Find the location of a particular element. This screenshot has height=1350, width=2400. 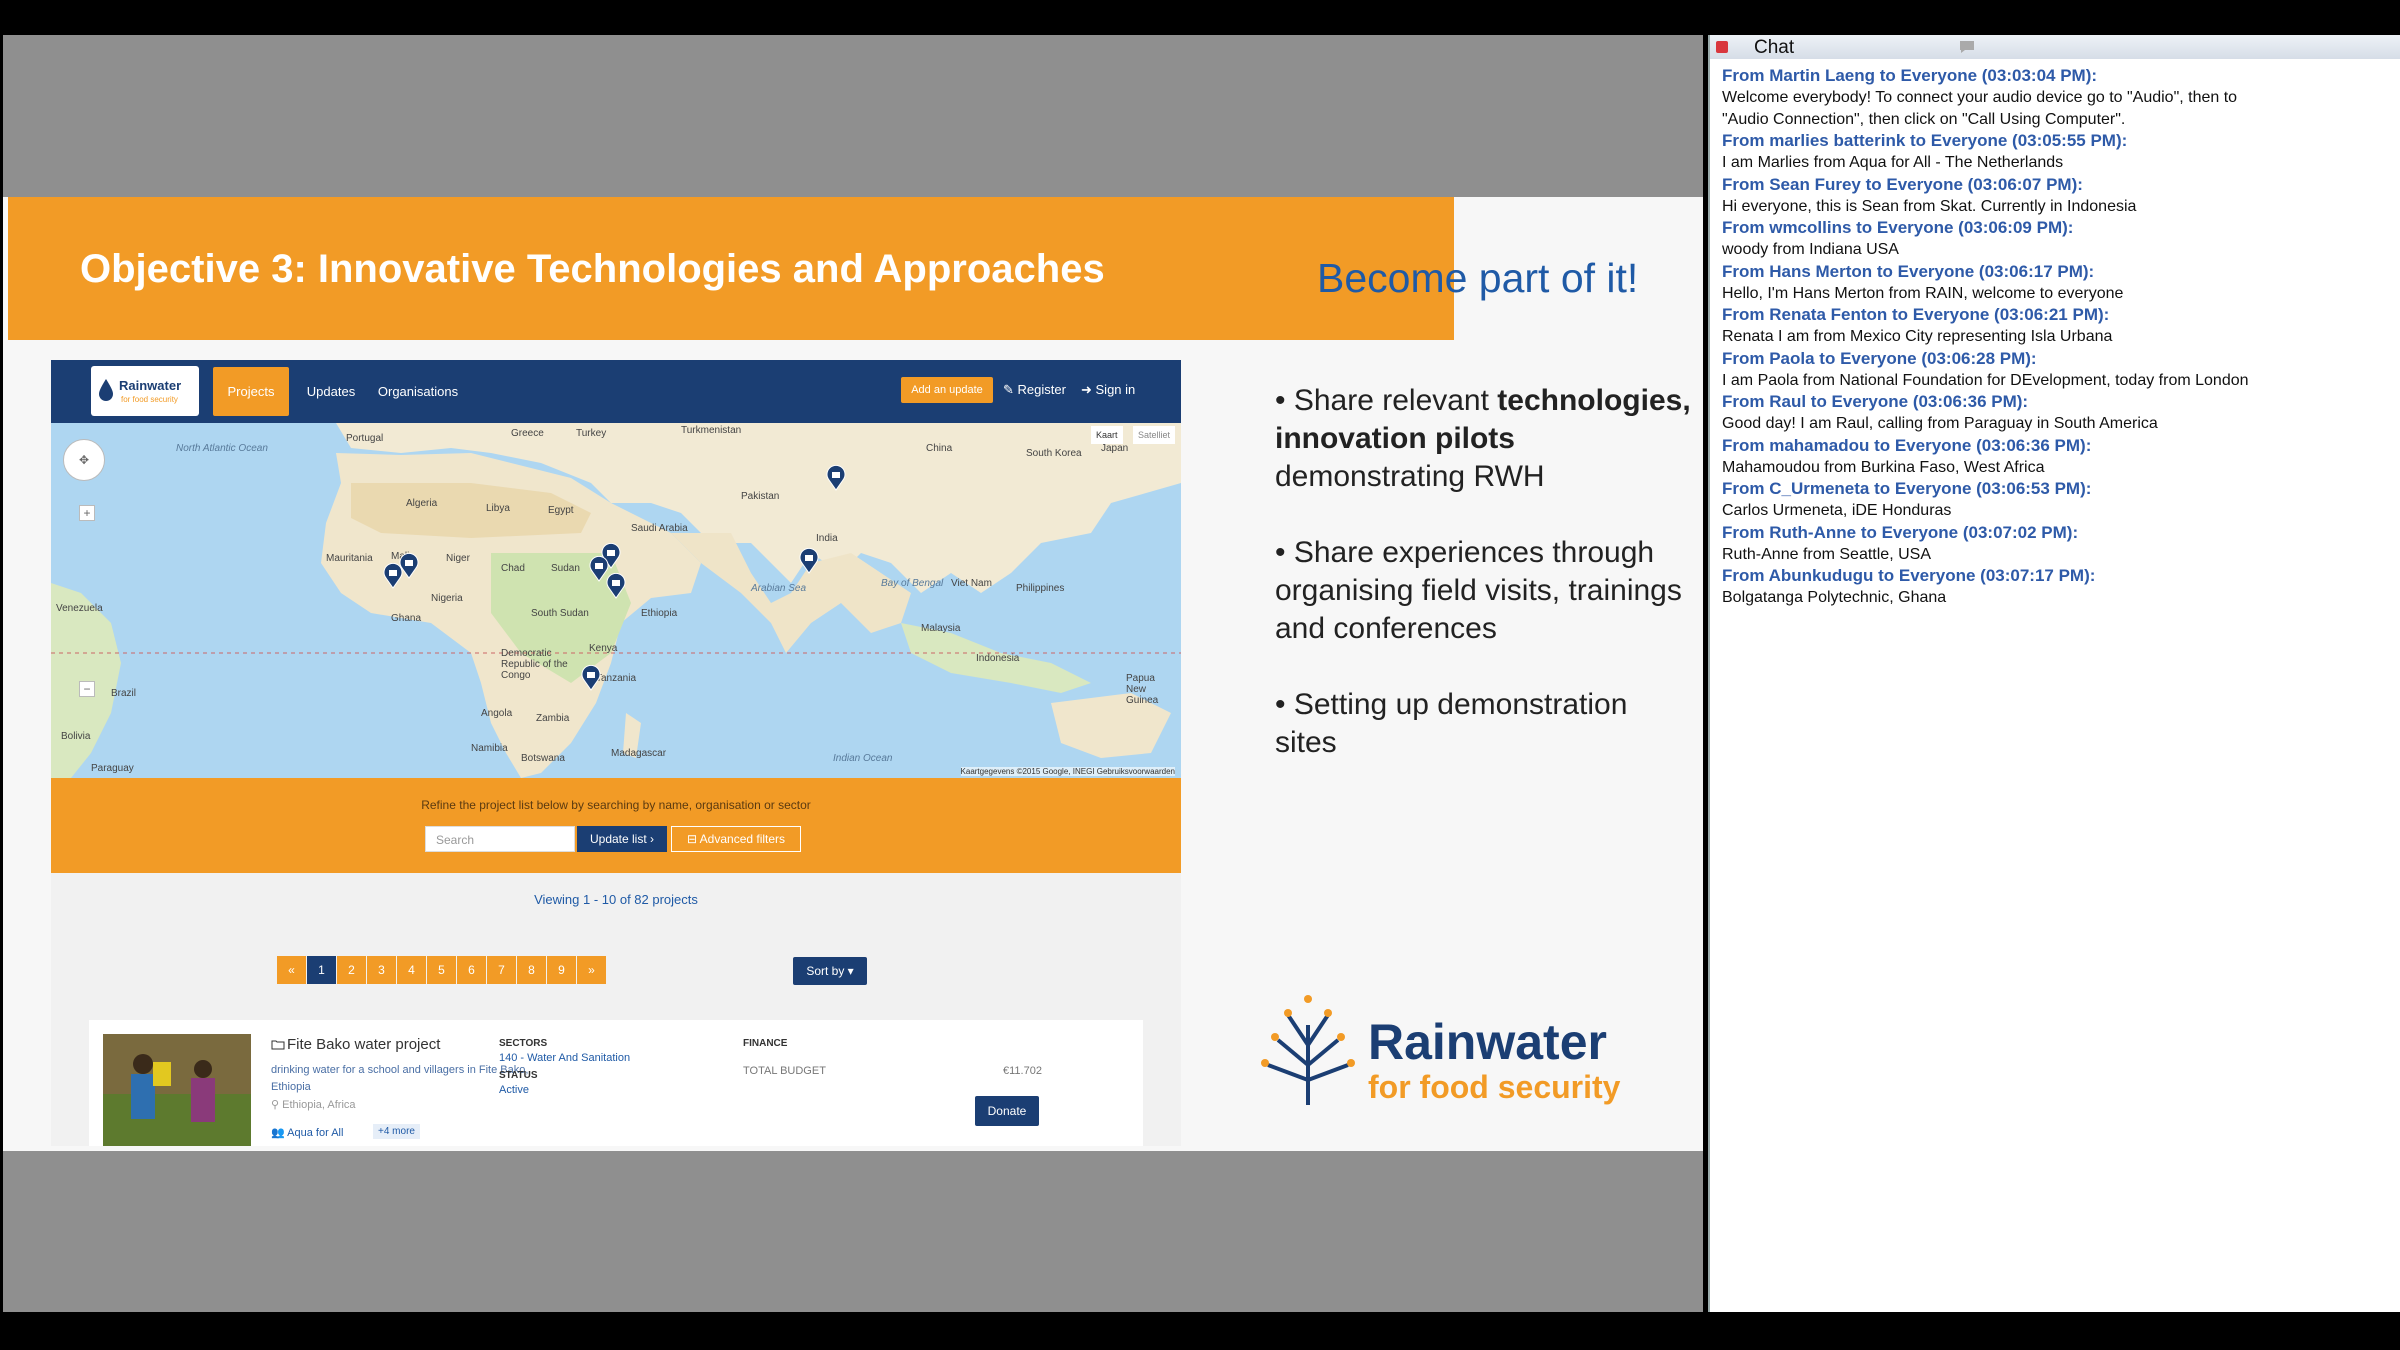

zoom-out-icon: − is located at coordinates (87, 689).